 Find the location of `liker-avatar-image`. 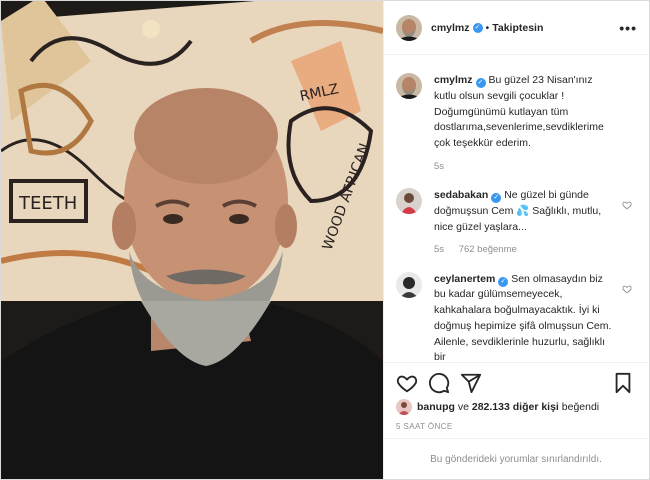

liker-avatar-image is located at coordinates (404, 407).